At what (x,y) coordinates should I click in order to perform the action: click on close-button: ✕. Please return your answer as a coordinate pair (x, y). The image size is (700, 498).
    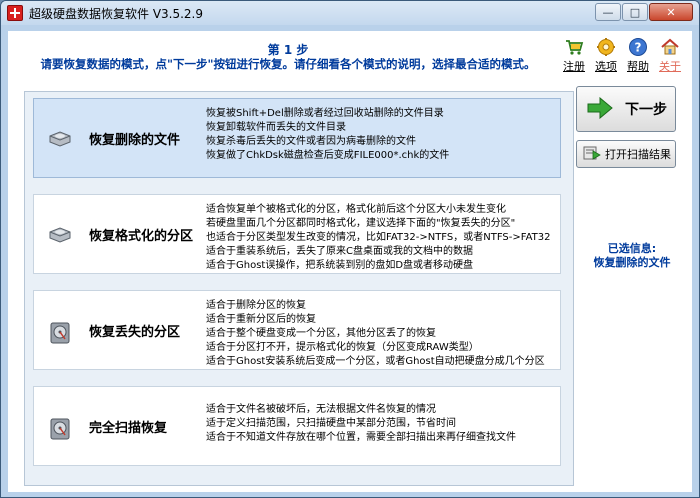
    Looking at the image, I should click on (671, 12).